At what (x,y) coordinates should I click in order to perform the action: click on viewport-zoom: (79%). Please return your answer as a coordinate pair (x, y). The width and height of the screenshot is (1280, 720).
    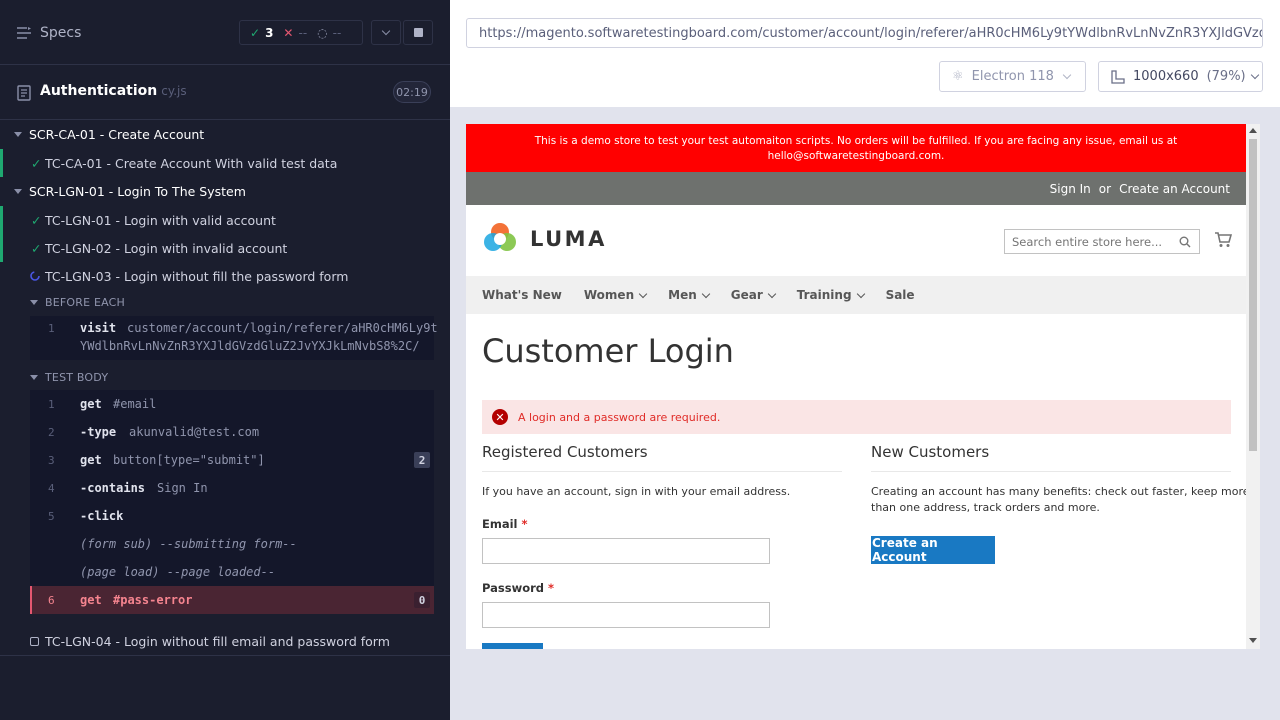
    Looking at the image, I should click on (1226, 76).